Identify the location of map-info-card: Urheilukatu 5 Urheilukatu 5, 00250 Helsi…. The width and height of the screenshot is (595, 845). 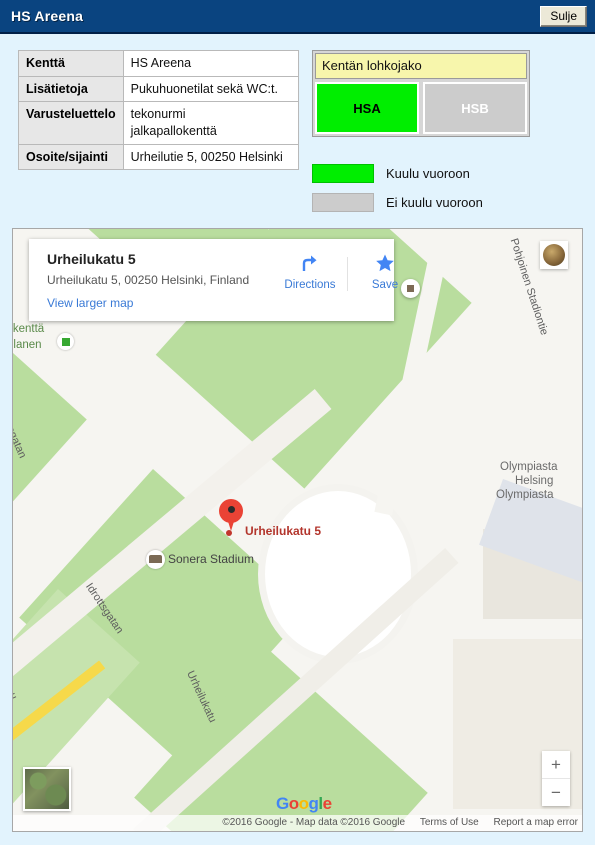
(213, 280).